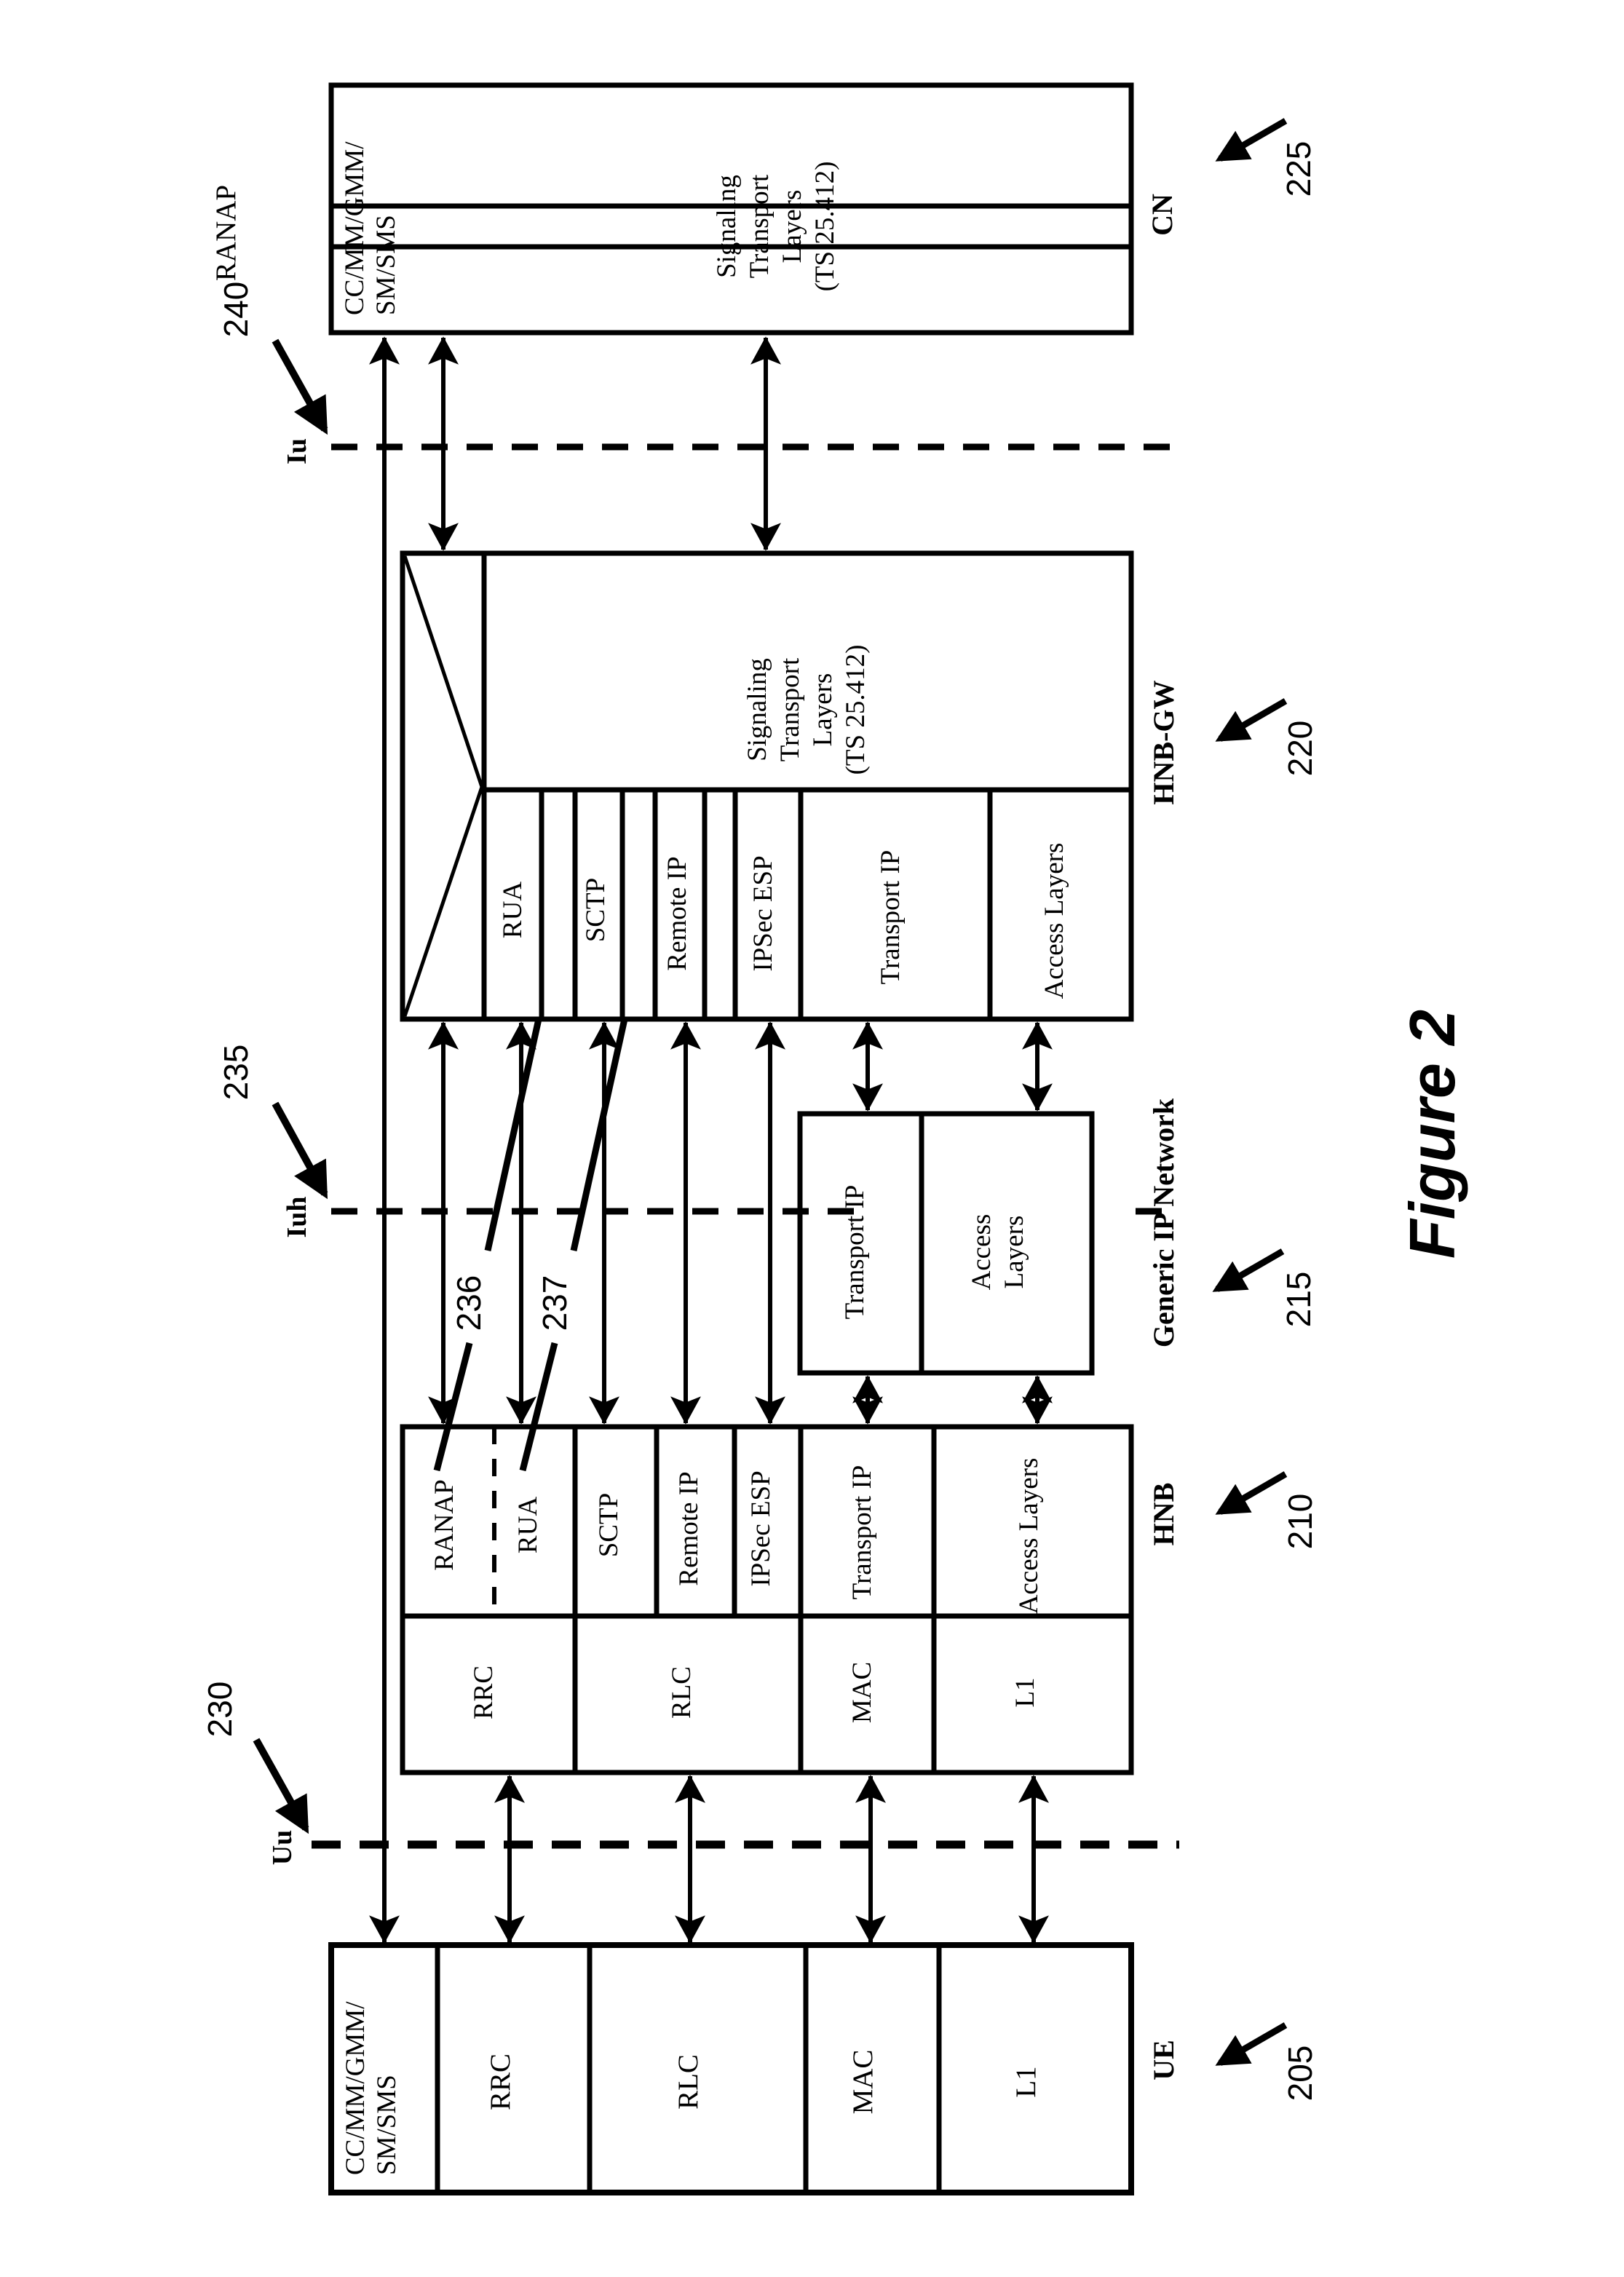 The width and height of the screenshot is (1624, 2277). Describe the element at coordinates (823, 710) in the screenshot. I see `hnbgw-signaling-line3: Layers` at that location.